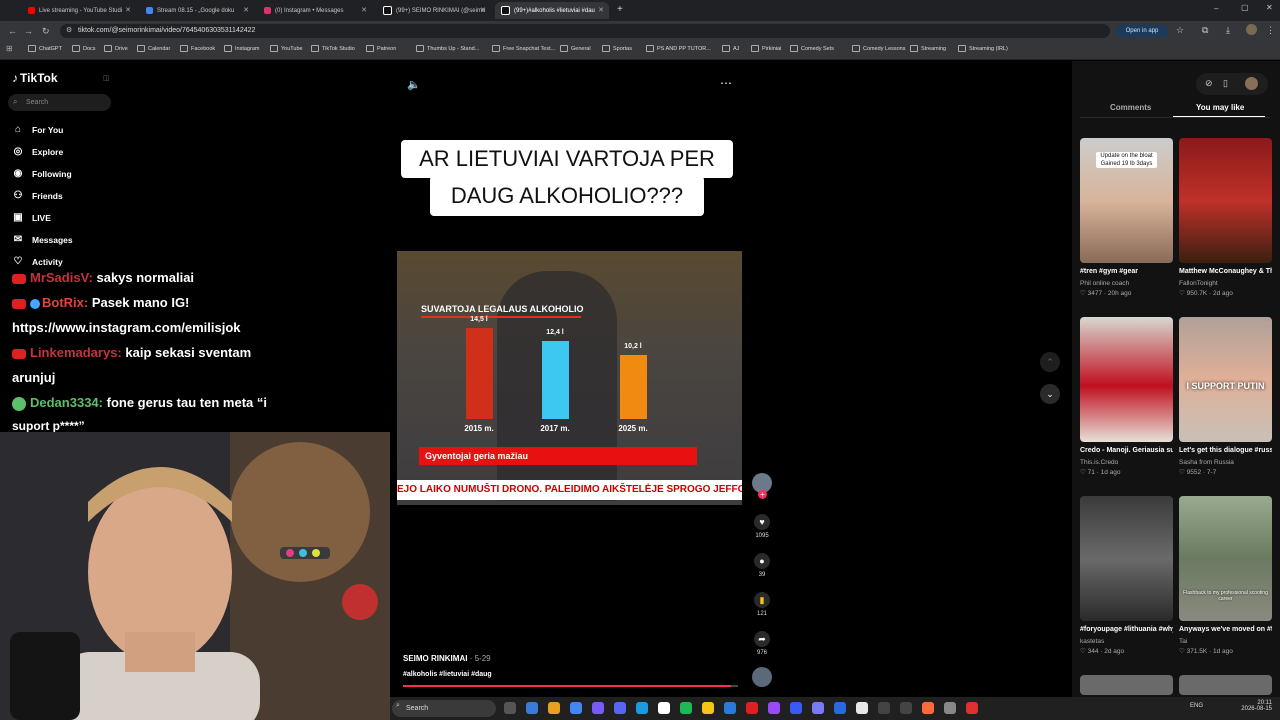 This screenshot has height=720, width=1280. Describe the element at coordinates (570, 686) in the screenshot. I see `progress-track` at that location.